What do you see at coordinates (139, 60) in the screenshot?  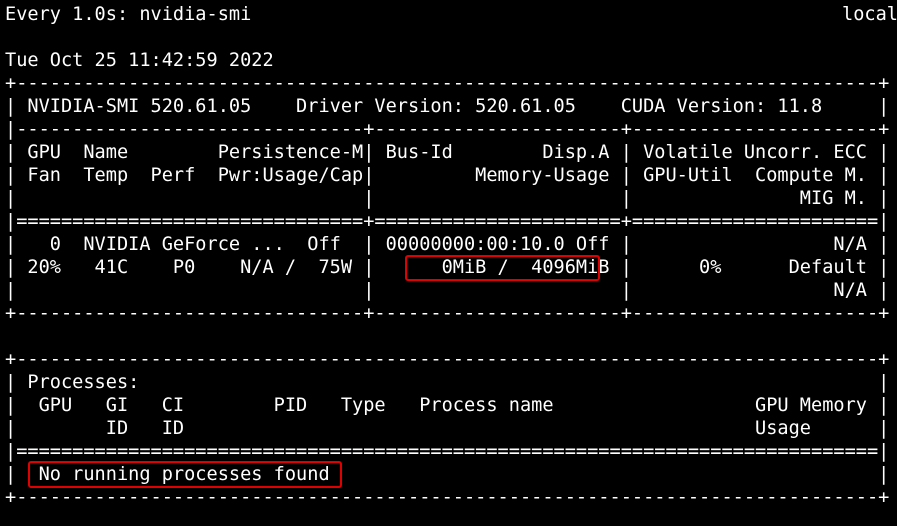 I see `timestamp: Tue Oct 25 11:42:59 2022` at bounding box center [139, 60].